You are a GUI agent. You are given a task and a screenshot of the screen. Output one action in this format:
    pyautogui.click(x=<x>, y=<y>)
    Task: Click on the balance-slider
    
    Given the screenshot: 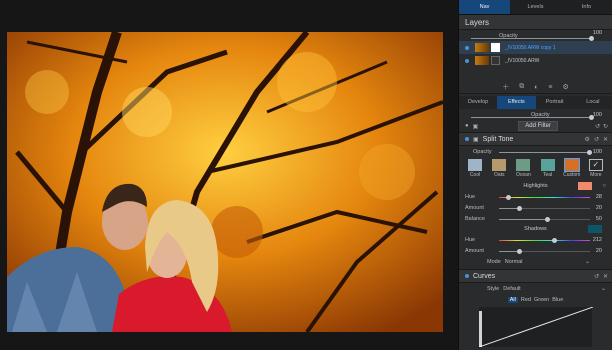 What is the action you would take?
    pyautogui.click(x=544, y=219)
    